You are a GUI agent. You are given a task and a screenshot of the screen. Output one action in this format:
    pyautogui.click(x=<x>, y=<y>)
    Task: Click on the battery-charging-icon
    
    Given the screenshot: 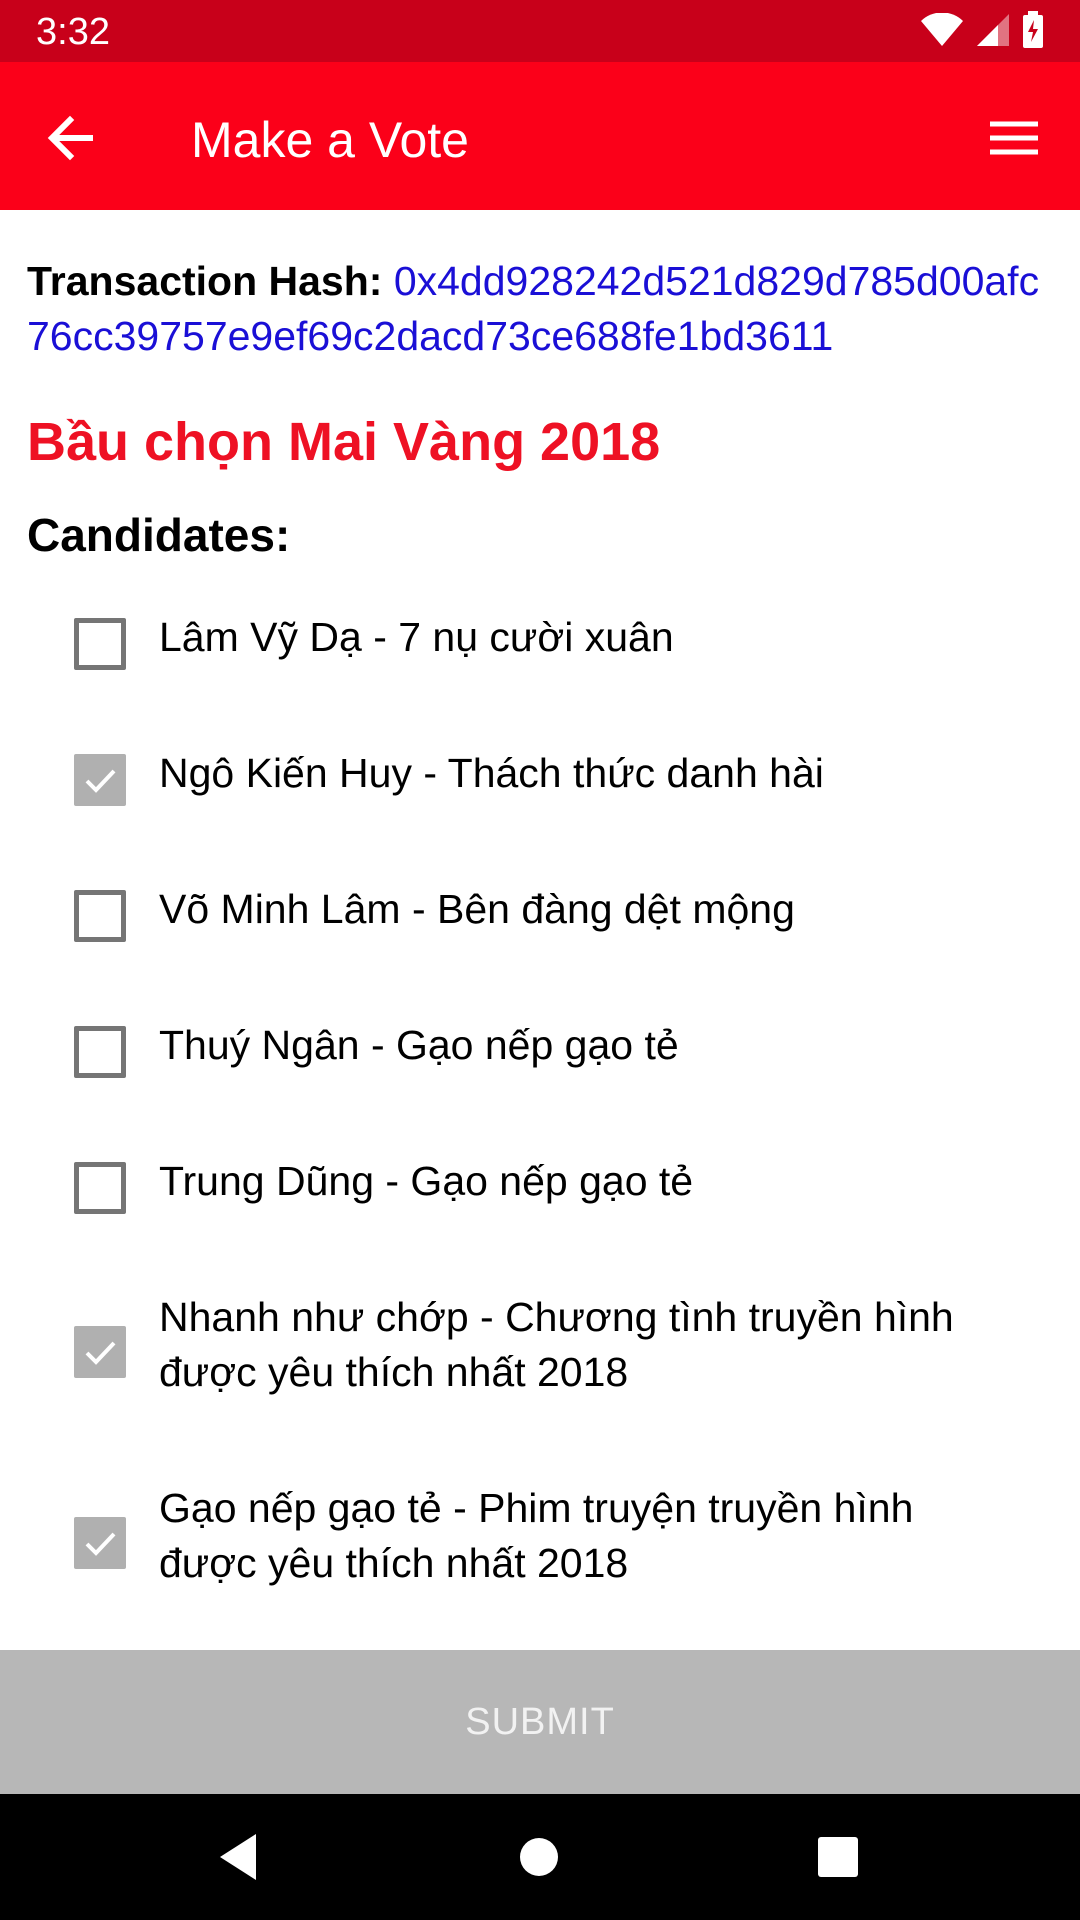 What is the action you would take?
    pyautogui.click(x=1033, y=32)
    